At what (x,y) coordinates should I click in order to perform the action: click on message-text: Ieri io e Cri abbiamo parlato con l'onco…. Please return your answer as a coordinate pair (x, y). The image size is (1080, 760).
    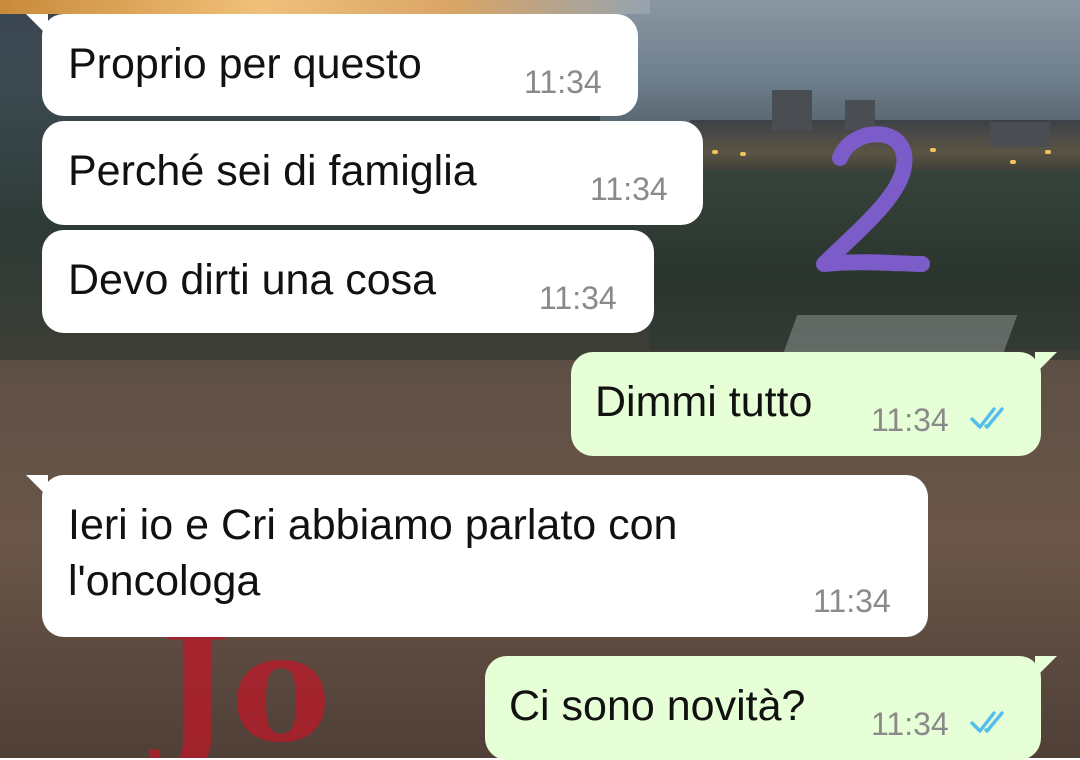
    Looking at the image, I should click on (379, 553).